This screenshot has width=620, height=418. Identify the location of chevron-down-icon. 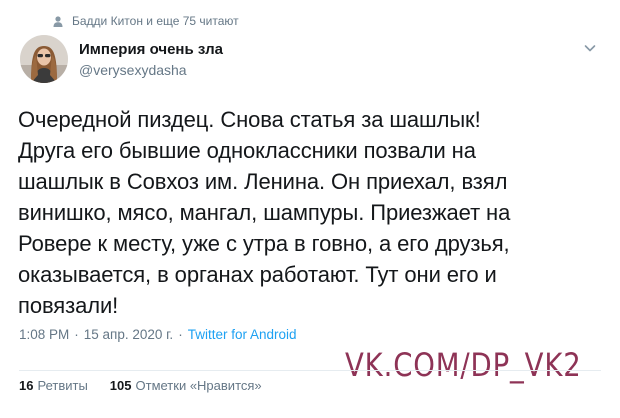
(590, 48).